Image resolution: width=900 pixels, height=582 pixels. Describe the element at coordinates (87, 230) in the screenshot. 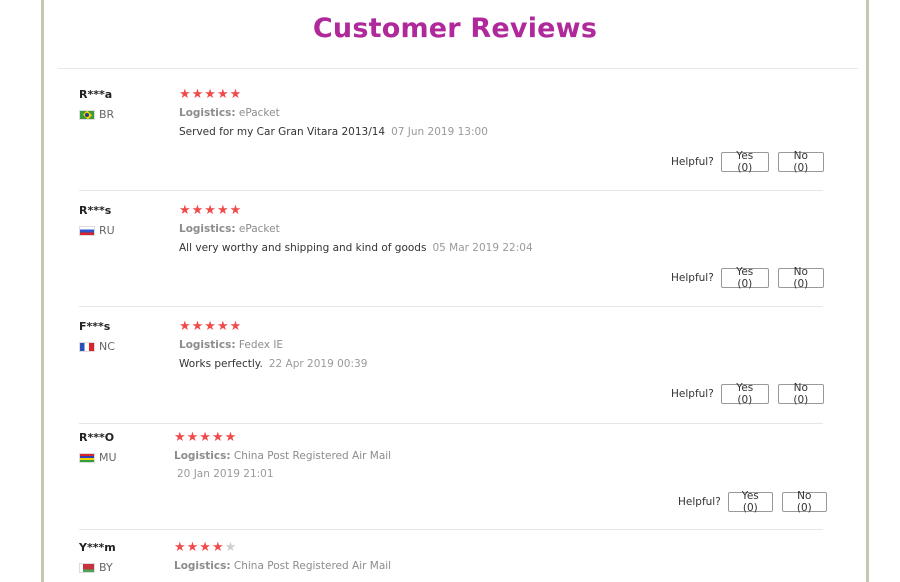

I see `flag-ru-icon` at that location.